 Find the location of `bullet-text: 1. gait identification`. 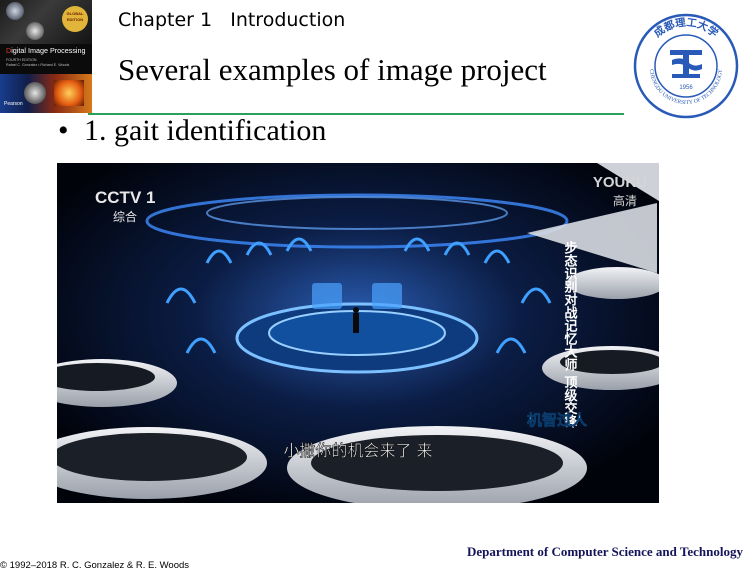

bullet-text: 1. gait identification is located at coordinates (205, 130).